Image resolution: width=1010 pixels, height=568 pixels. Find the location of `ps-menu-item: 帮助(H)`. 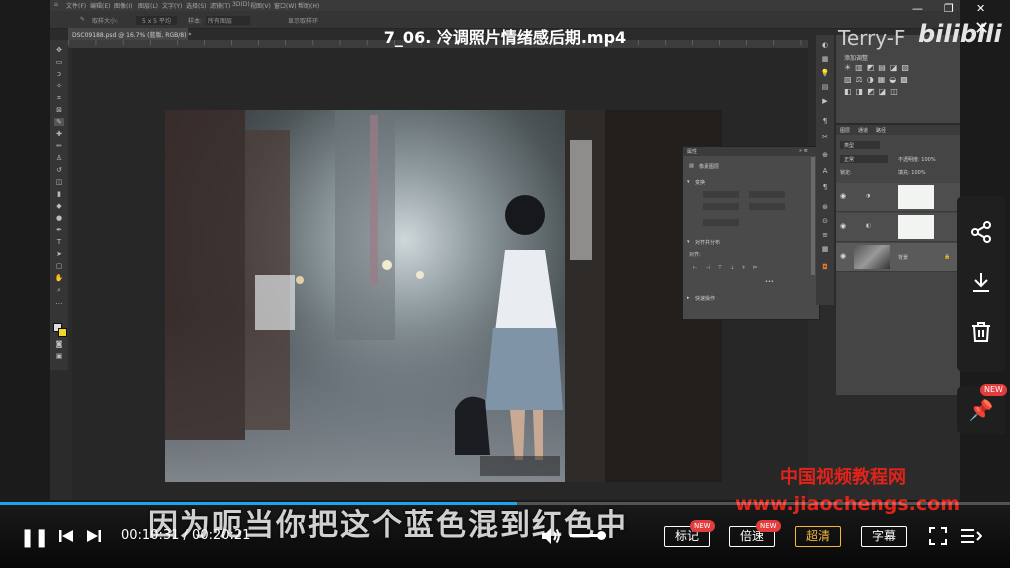

ps-menu-item: 帮助(H) is located at coordinates (309, 6).